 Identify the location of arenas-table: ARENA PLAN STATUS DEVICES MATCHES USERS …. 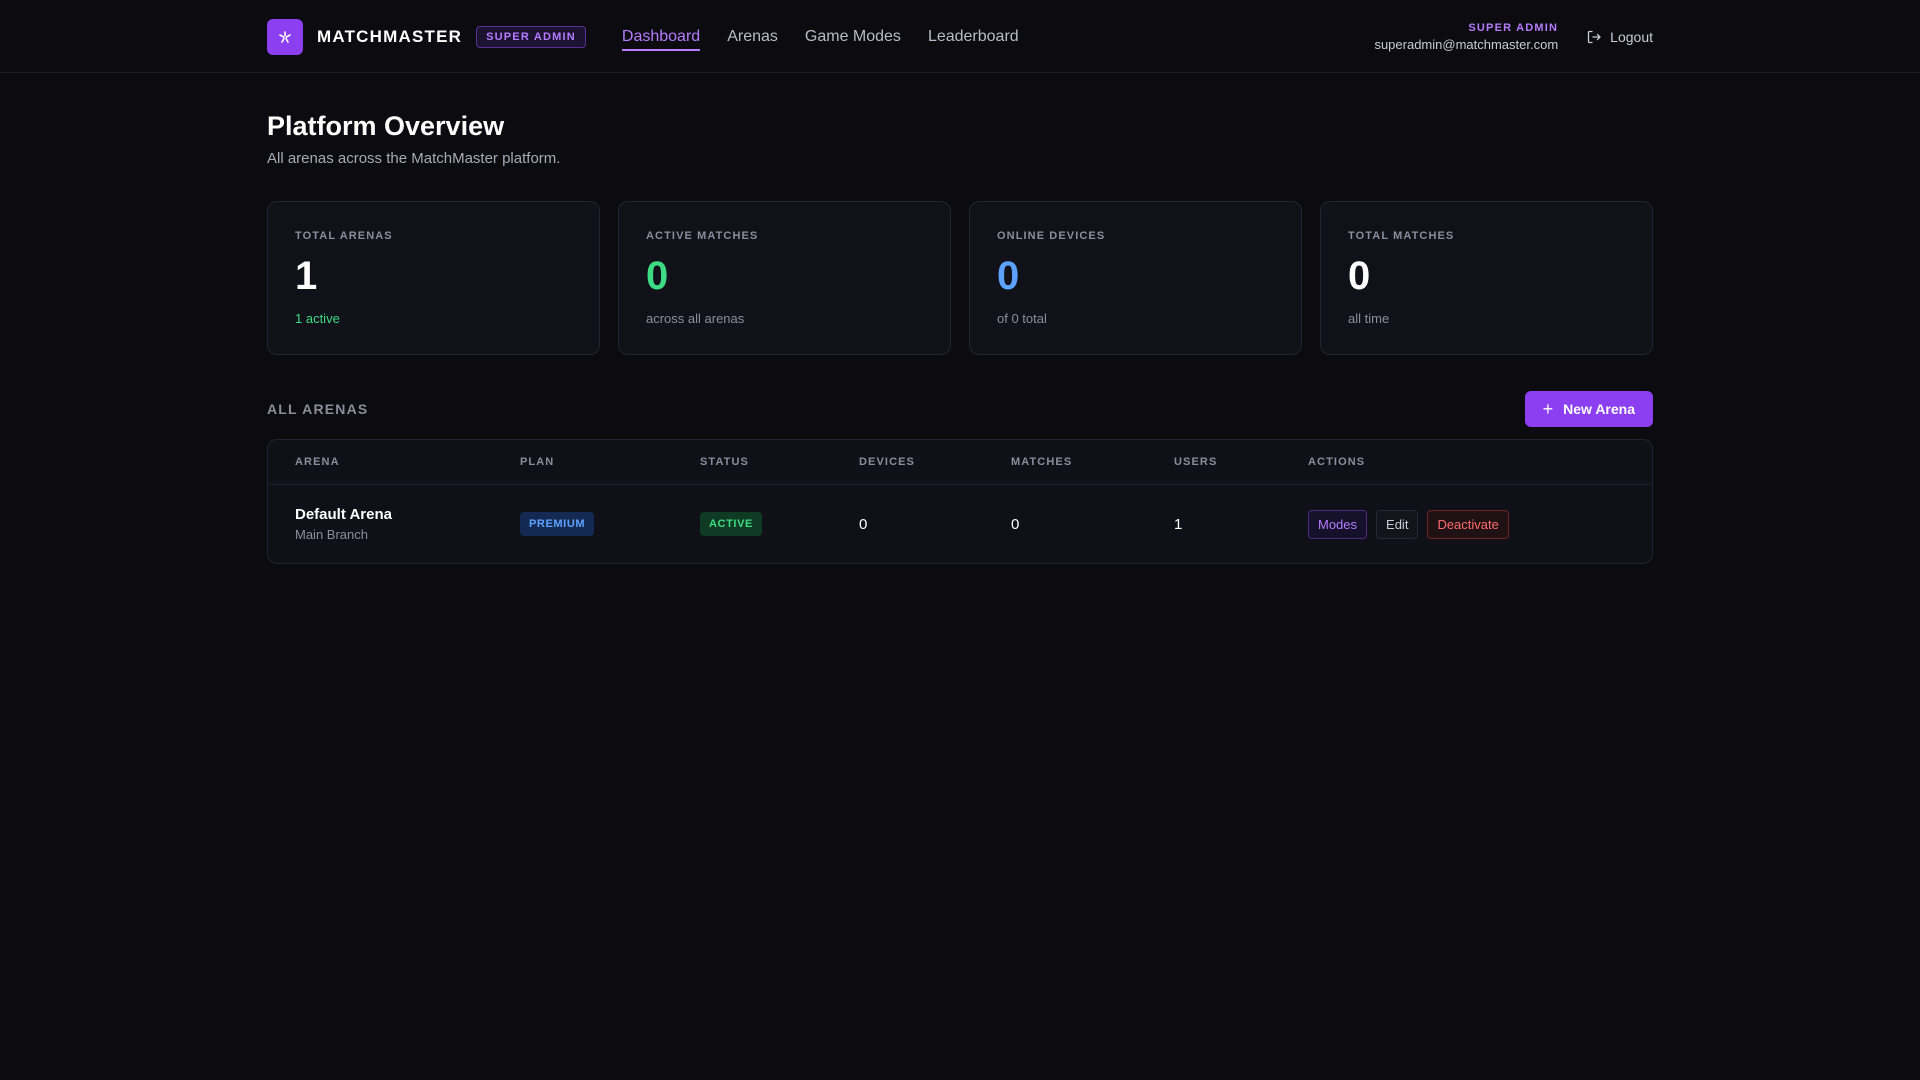
(960, 501).